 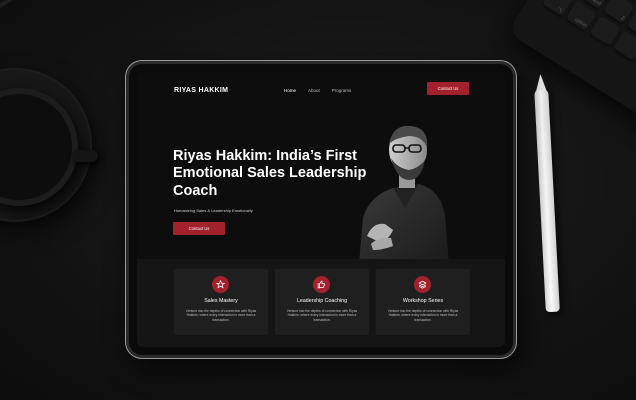 I want to click on service-title: Leadership Coaching, so click(x=322, y=301).